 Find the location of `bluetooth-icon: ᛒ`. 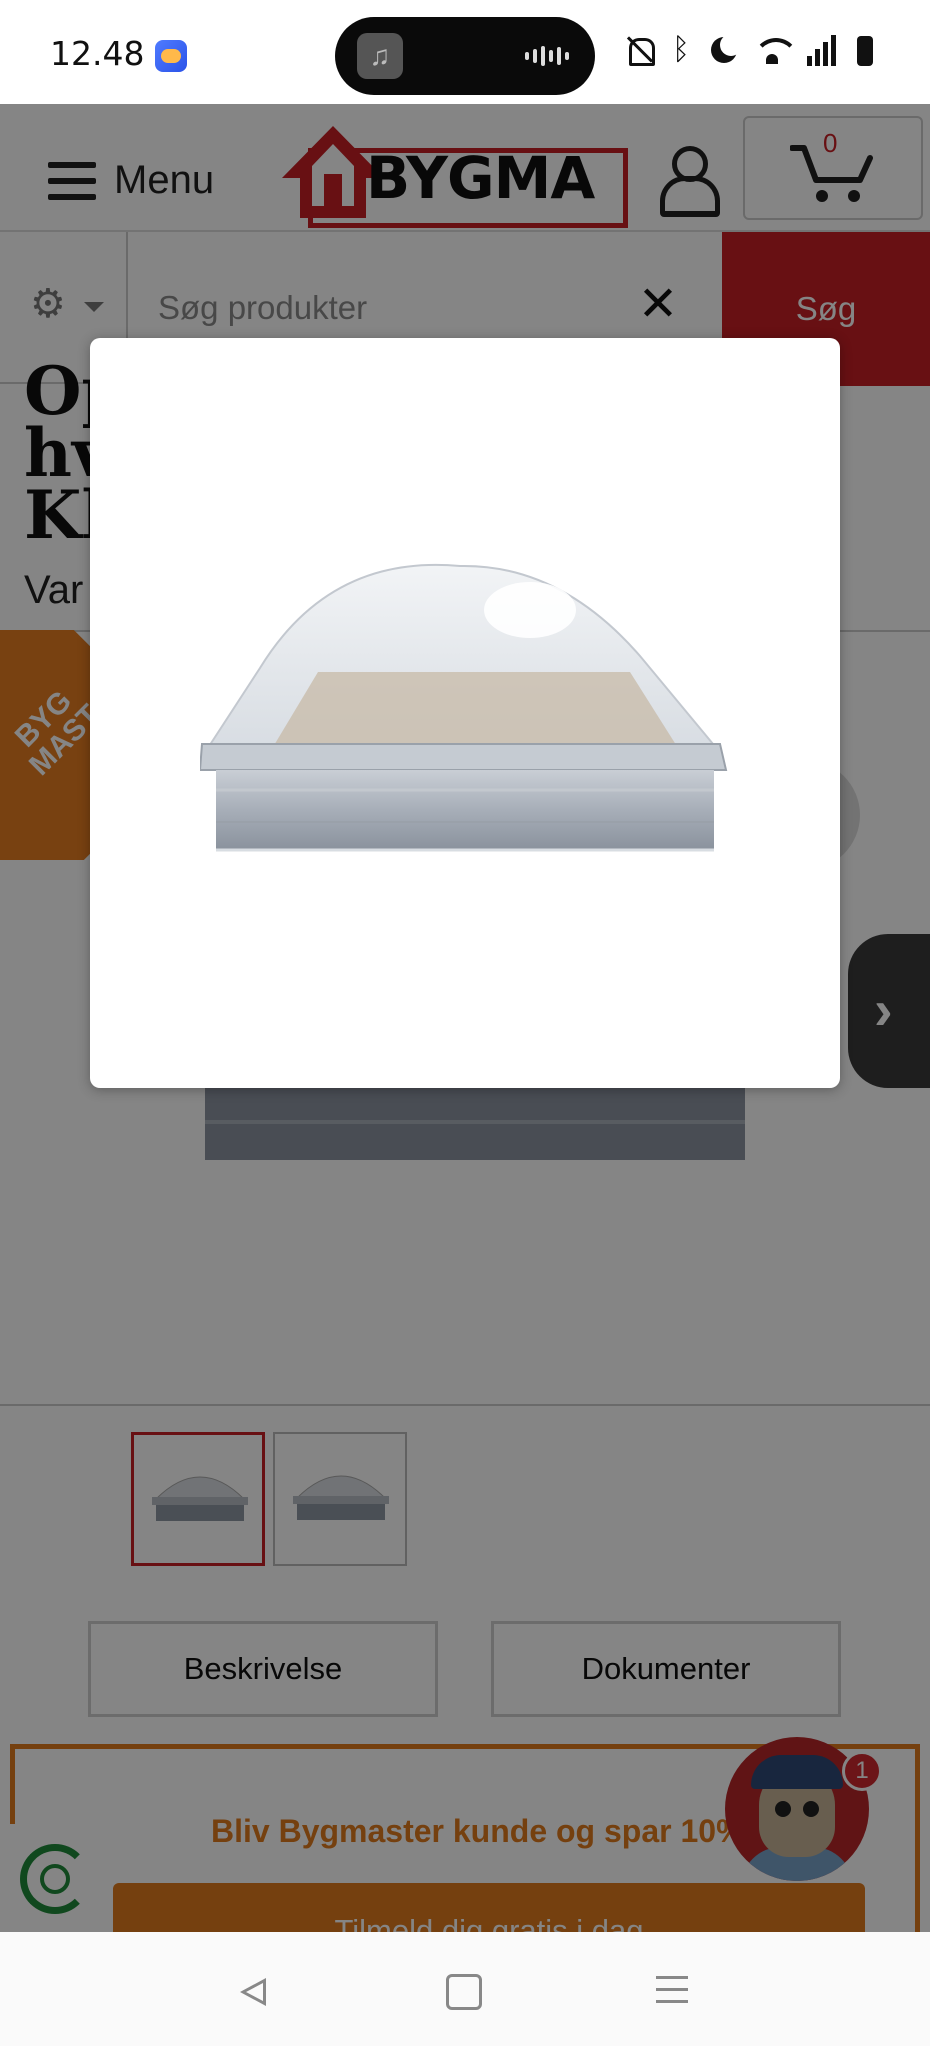

bluetooth-icon: ᛒ is located at coordinates (681, 49).